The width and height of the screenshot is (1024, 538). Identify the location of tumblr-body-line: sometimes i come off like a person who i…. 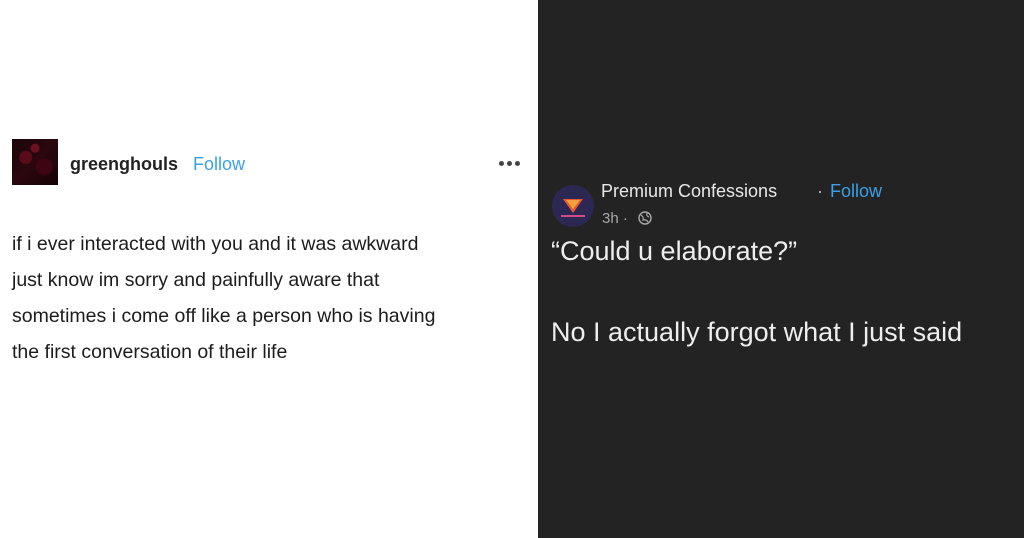
(224, 316).